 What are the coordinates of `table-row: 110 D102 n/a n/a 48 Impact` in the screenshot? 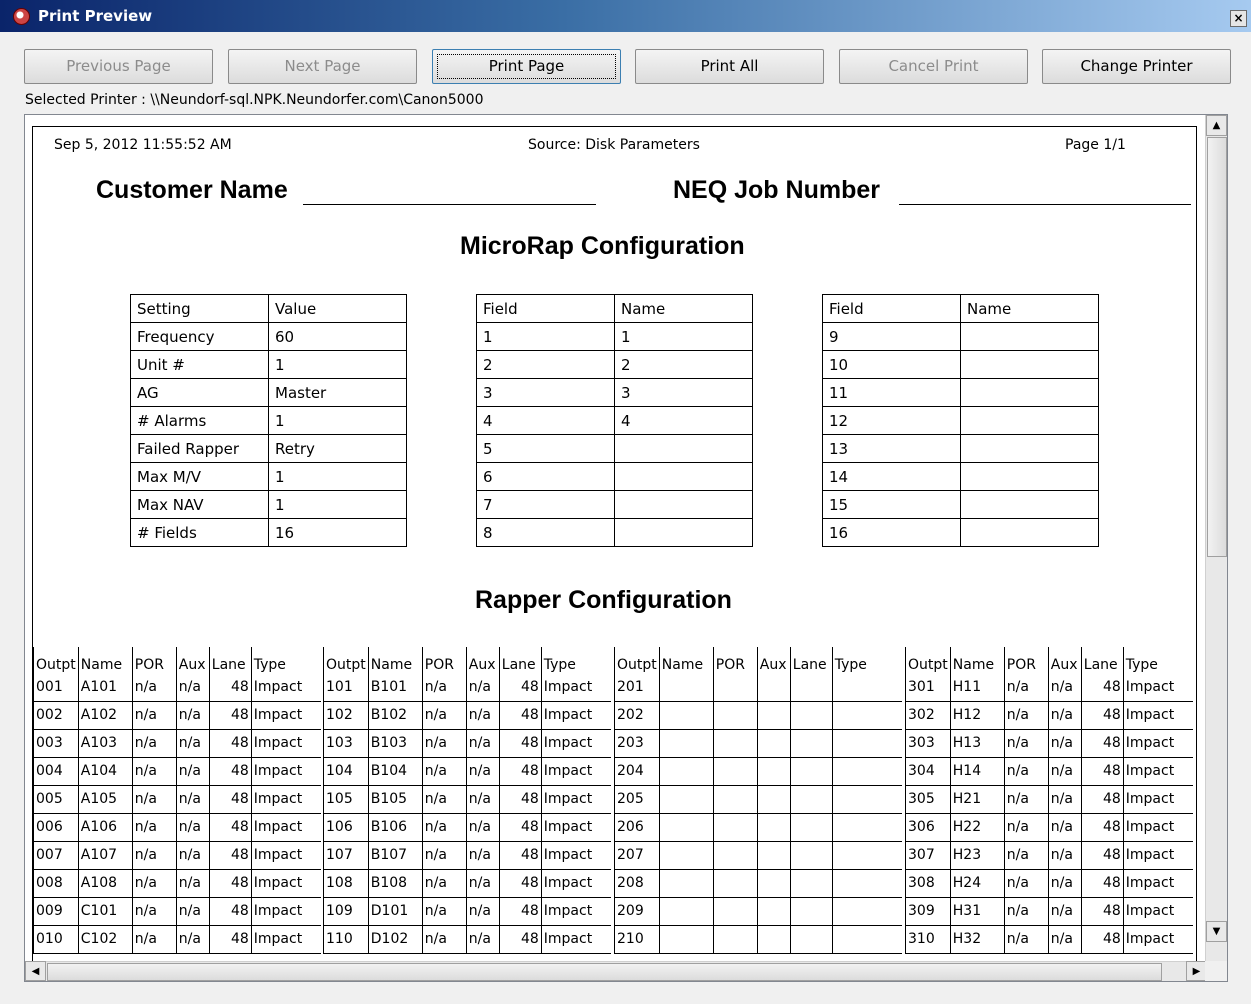 It's located at (467, 939).